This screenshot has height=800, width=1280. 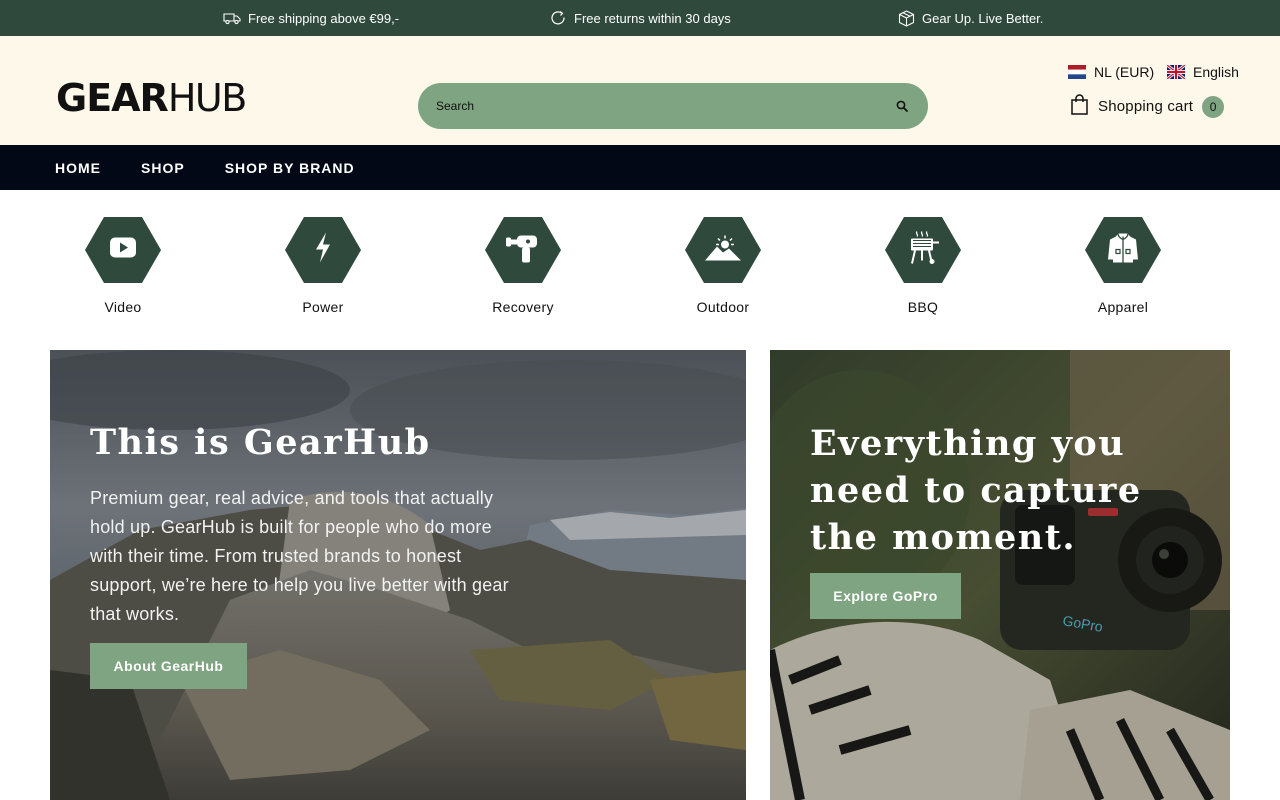 I want to click on nav-item-shop-by-brand: SHOP BY BRAND, so click(x=290, y=168).